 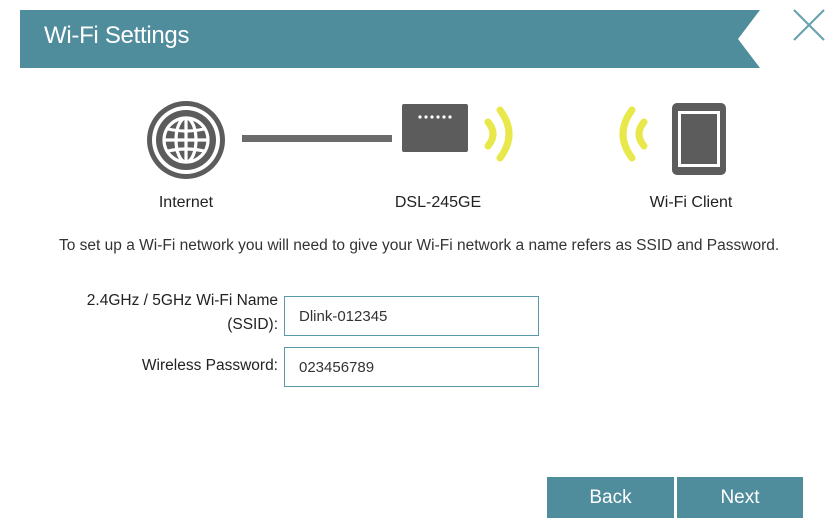 What do you see at coordinates (691, 202) in the screenshot?
I see `client-label: Wi-Fi Client` at bounding box center [691, 202].